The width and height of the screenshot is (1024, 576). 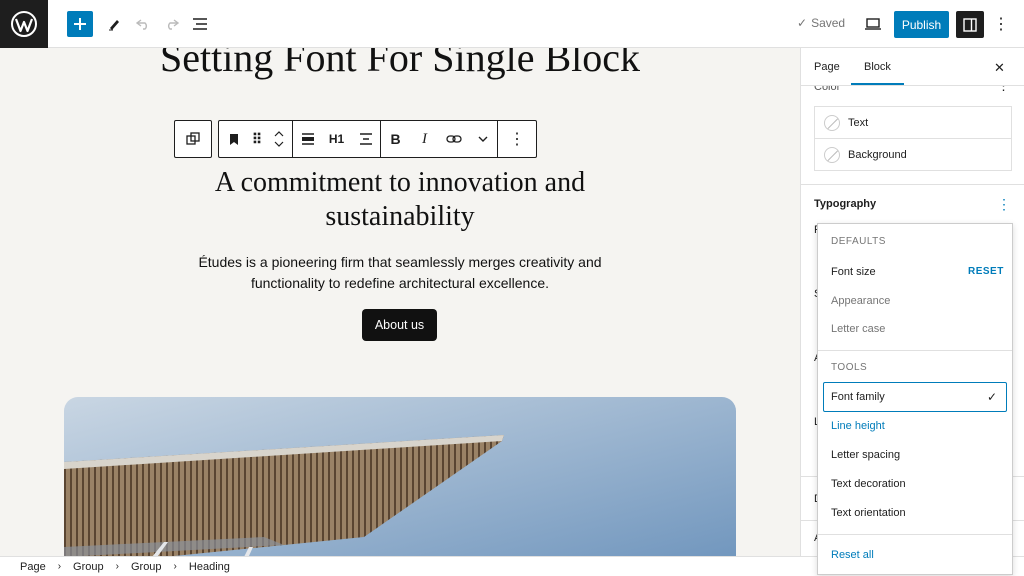 What do you see at coordinates (912, 184) in the screenshot?
I see `panel-divider` at bounding box center [912, 184].